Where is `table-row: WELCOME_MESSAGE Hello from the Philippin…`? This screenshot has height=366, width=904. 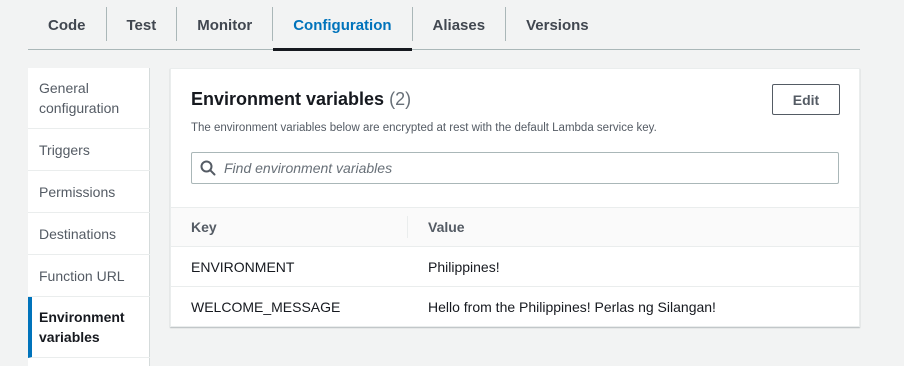 table-row: WELCOME_MESSAGE Hello from the Philippin… is located at coordinates (515, 307).